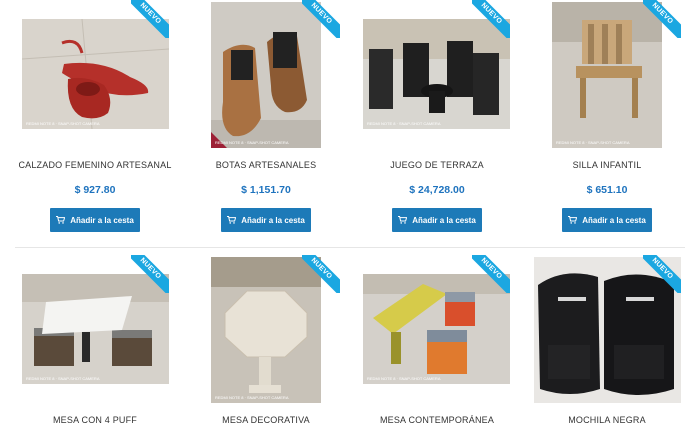  What do you see at coordinates (437, 190) in the screenshot?
I see `product-price: $ 24,728.00` at bounding box center [437, 190].